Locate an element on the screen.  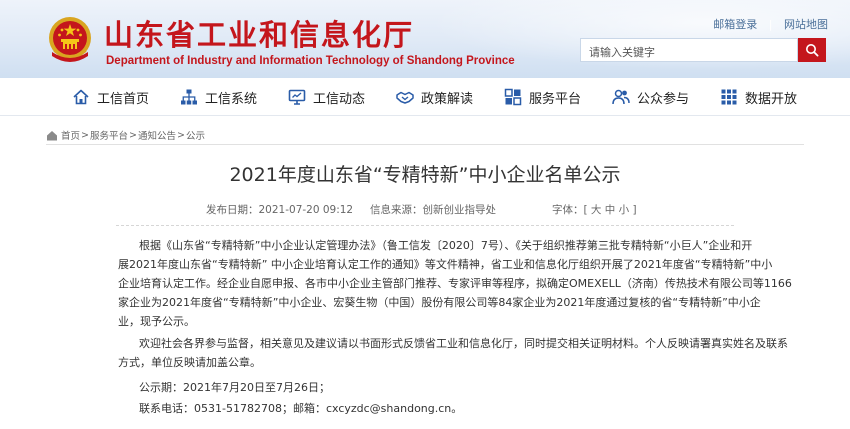
nav-item-label: 政策解读 is located at coordinates (447, 99).